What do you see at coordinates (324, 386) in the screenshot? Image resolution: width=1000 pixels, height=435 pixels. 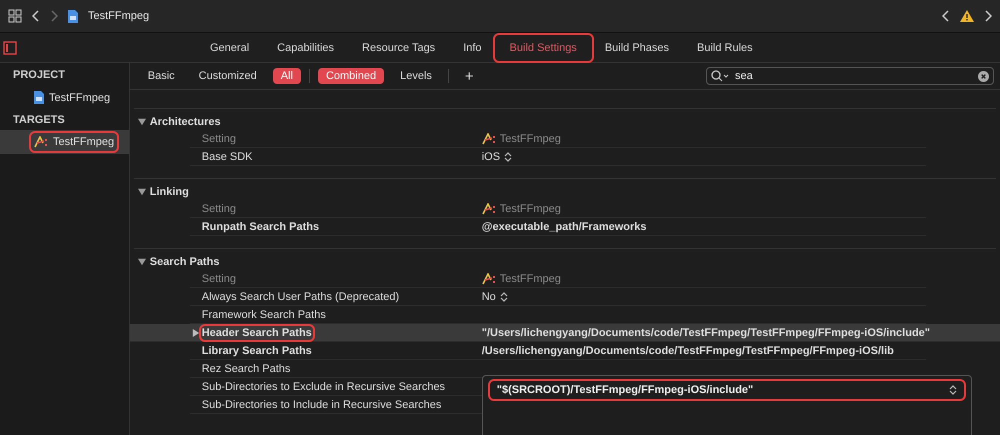 I see `setting-name: Sub-Directories to Exclude in Recursive Searches` at bounding box center [324, 386].